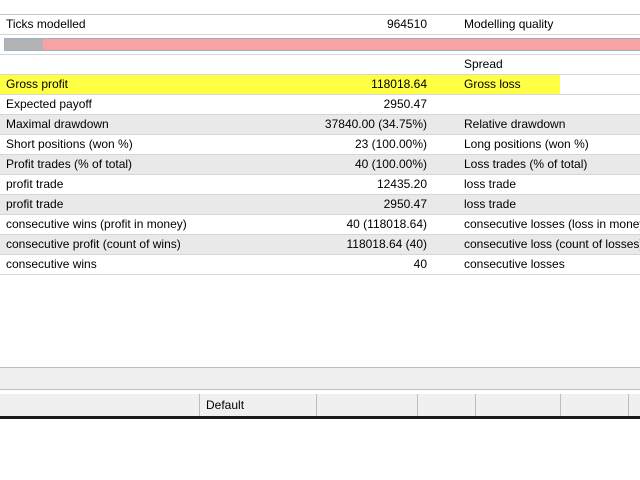 The height and width of the screenshot is (480, 640). What do you see at coordinates (93, 244) in the screenshot?
I see `row-label: consecutive profit (count of wins)` at bounding box center [93, 244].